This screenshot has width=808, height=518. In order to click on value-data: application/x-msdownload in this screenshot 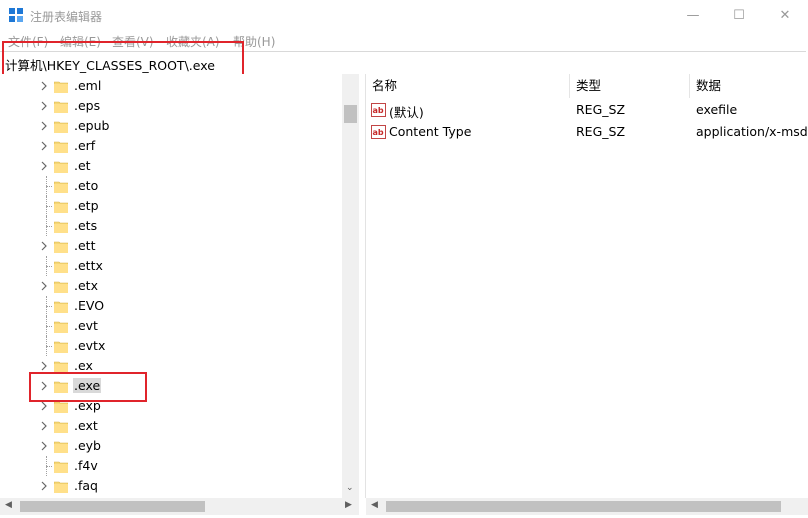, I will do `click(752, 131)`.